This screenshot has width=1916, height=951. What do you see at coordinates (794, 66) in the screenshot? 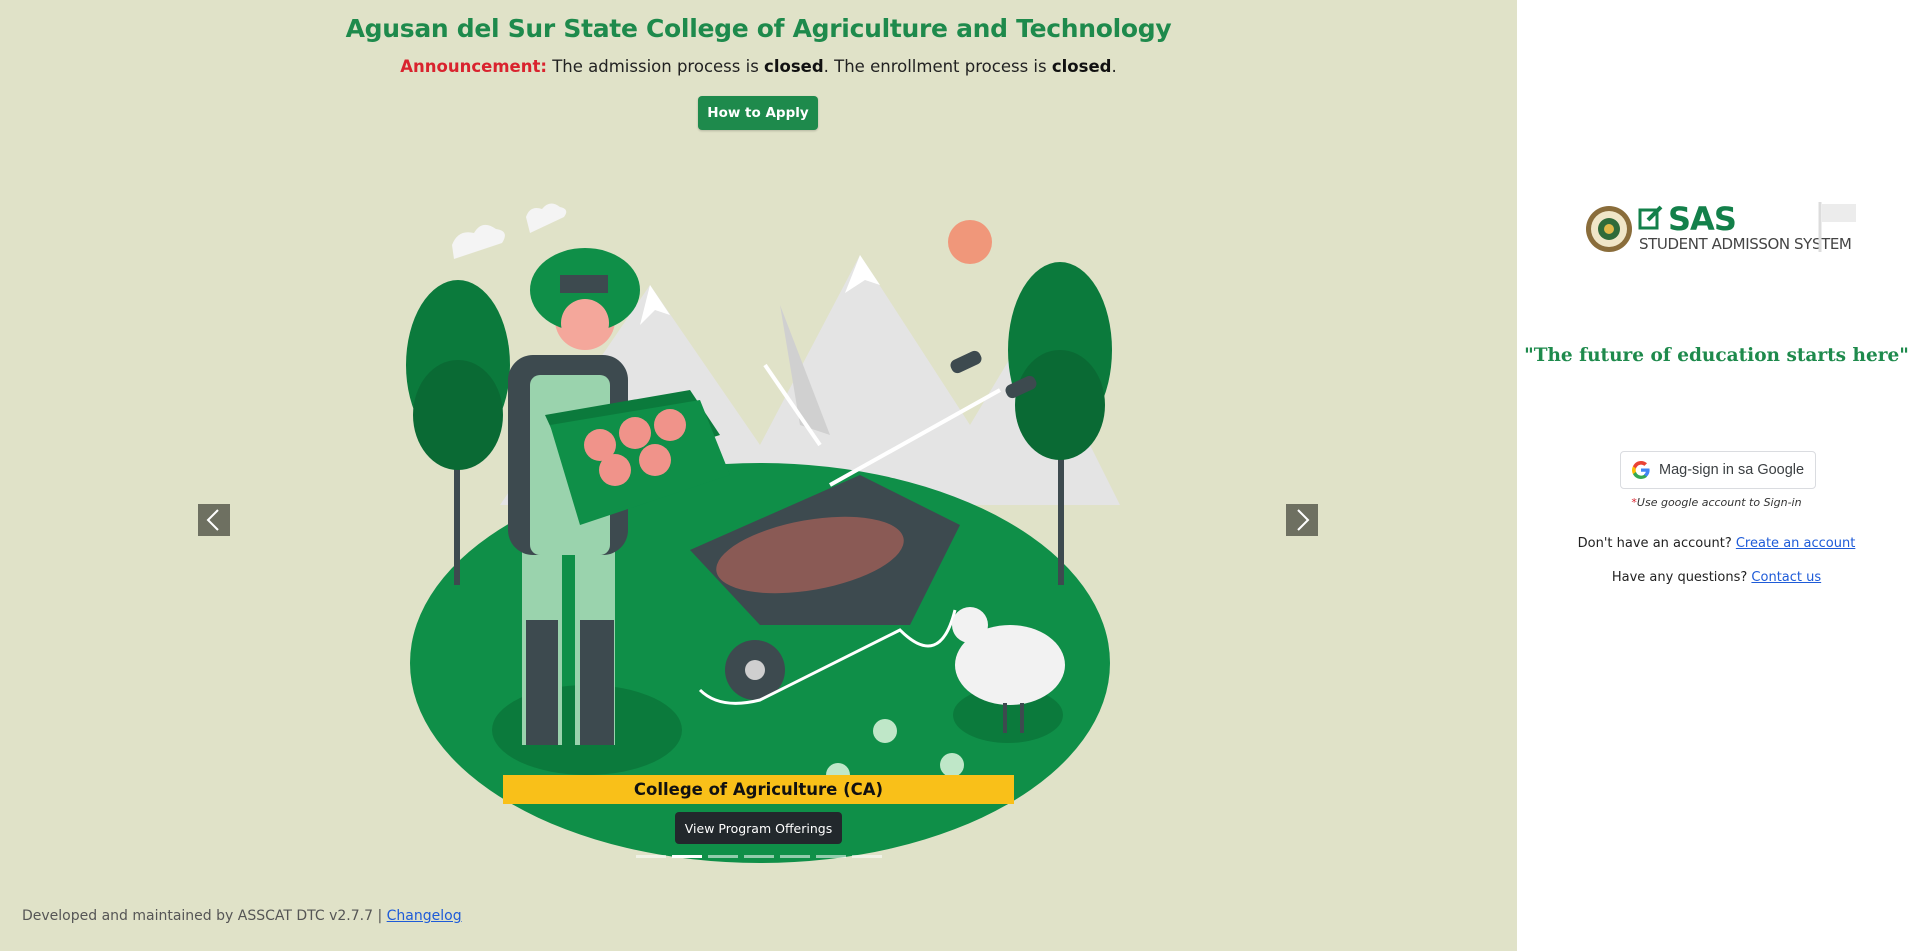
I see `admission-status: closed` at bounding box center [794, 66].